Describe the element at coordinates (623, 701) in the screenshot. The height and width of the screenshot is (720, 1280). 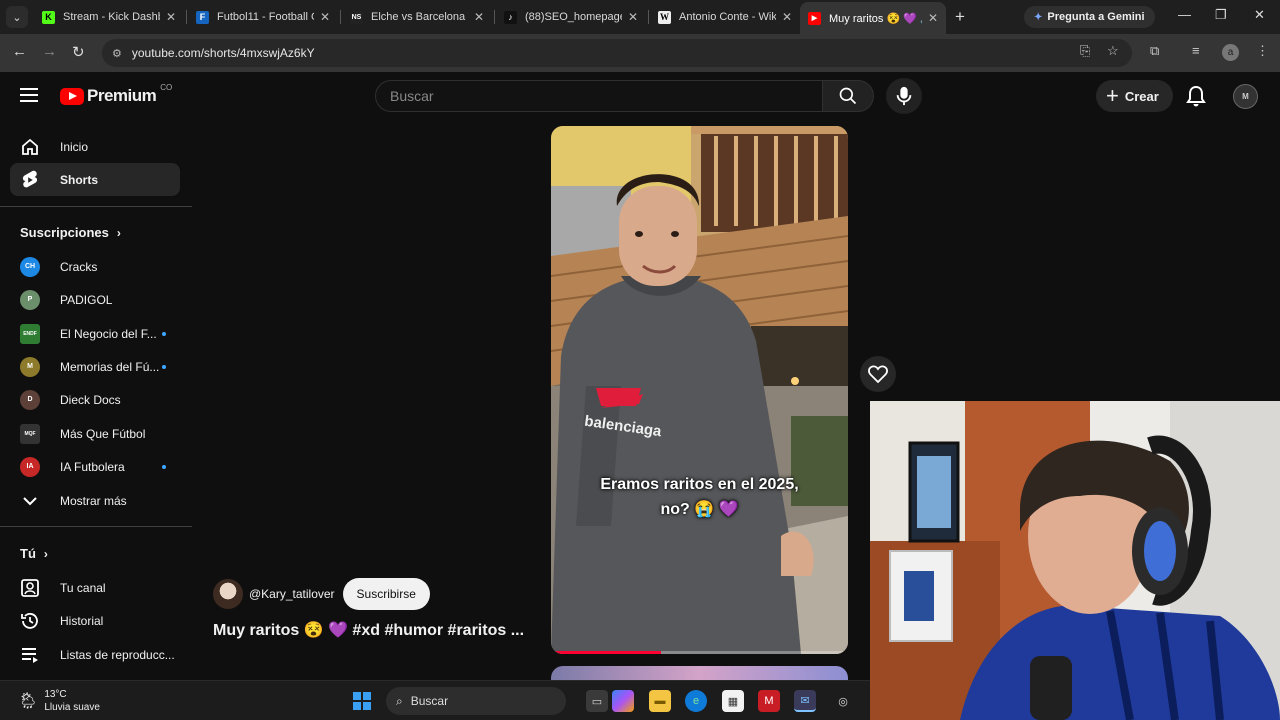
I see `copilot-icon` at that location.